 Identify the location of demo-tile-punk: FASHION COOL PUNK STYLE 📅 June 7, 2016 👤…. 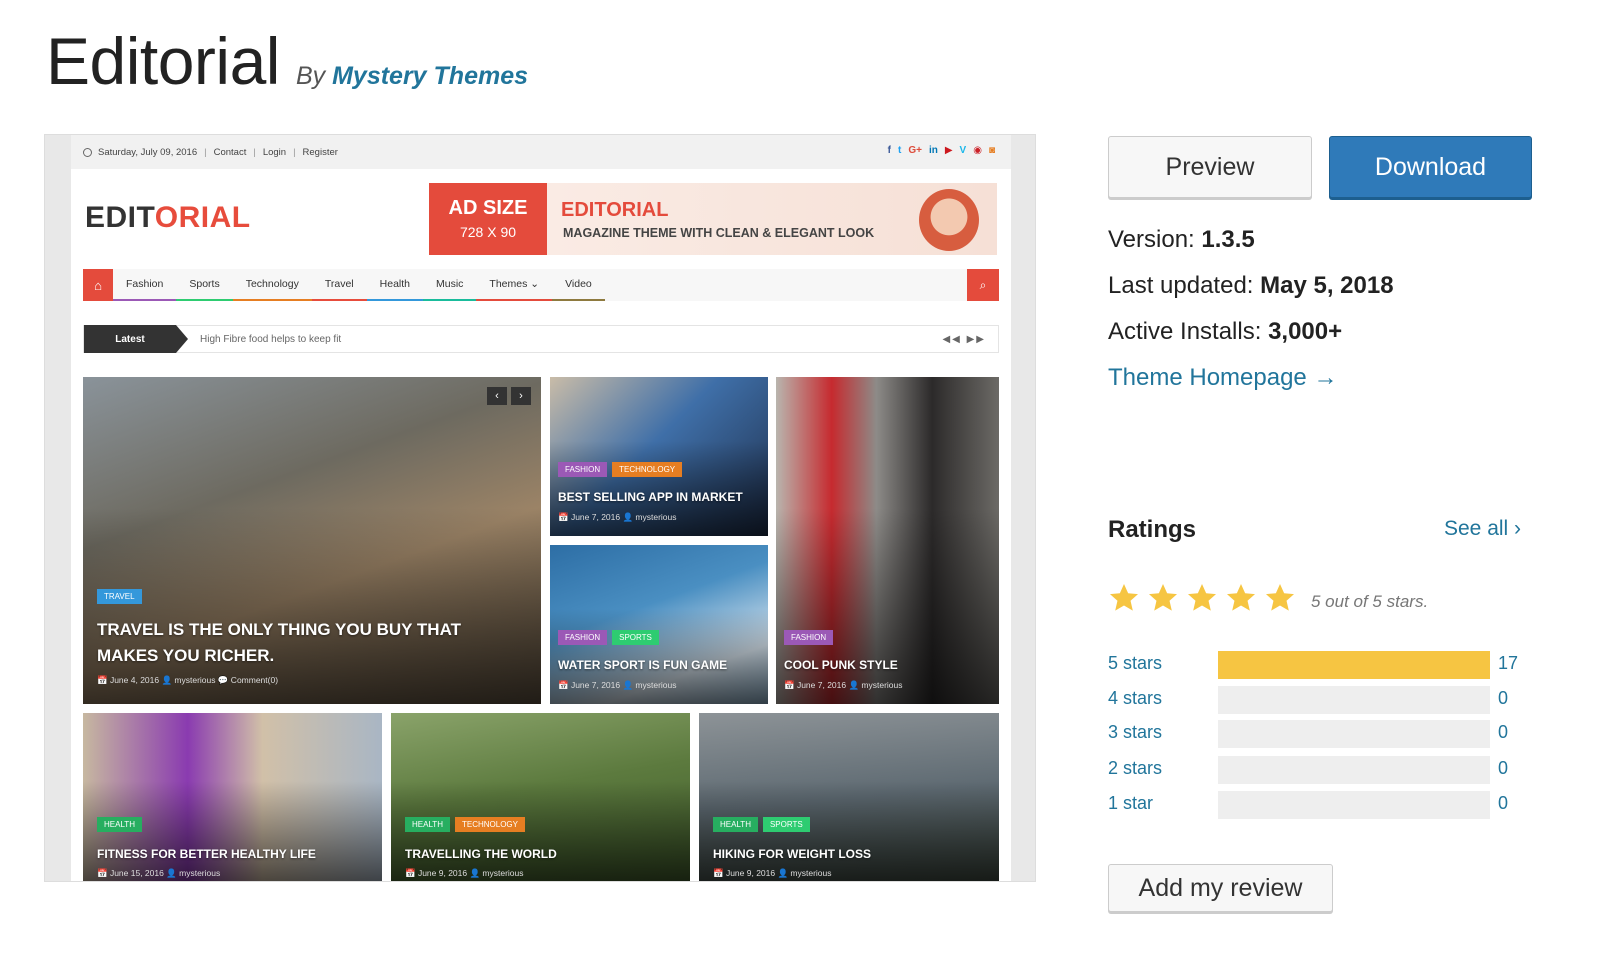
(887, 540).